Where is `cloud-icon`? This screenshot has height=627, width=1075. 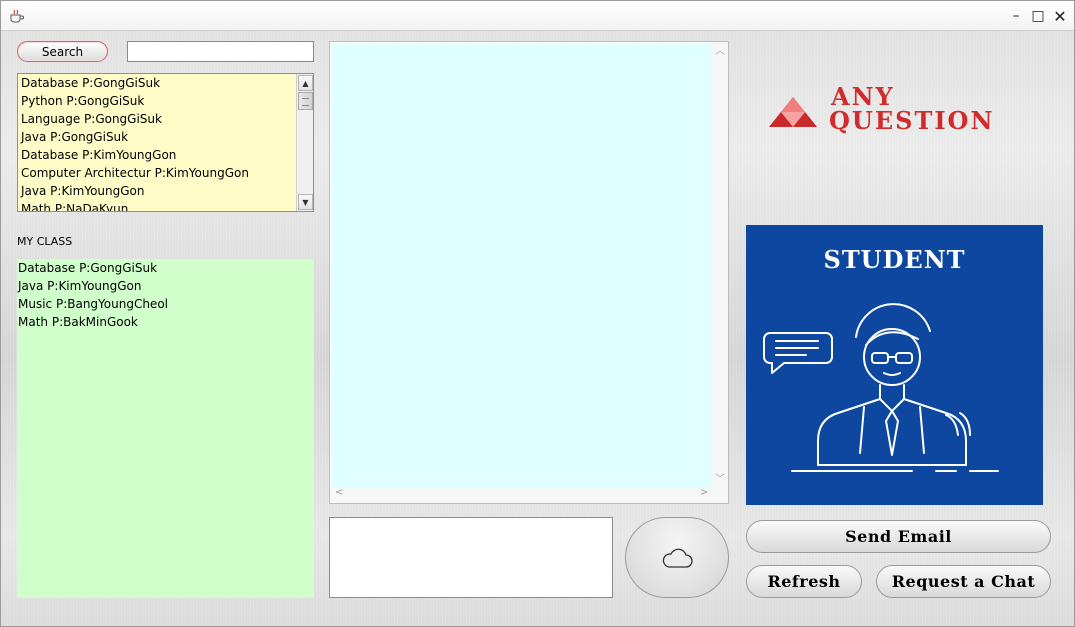
cloud-icon is located at coordinates (677, 558).